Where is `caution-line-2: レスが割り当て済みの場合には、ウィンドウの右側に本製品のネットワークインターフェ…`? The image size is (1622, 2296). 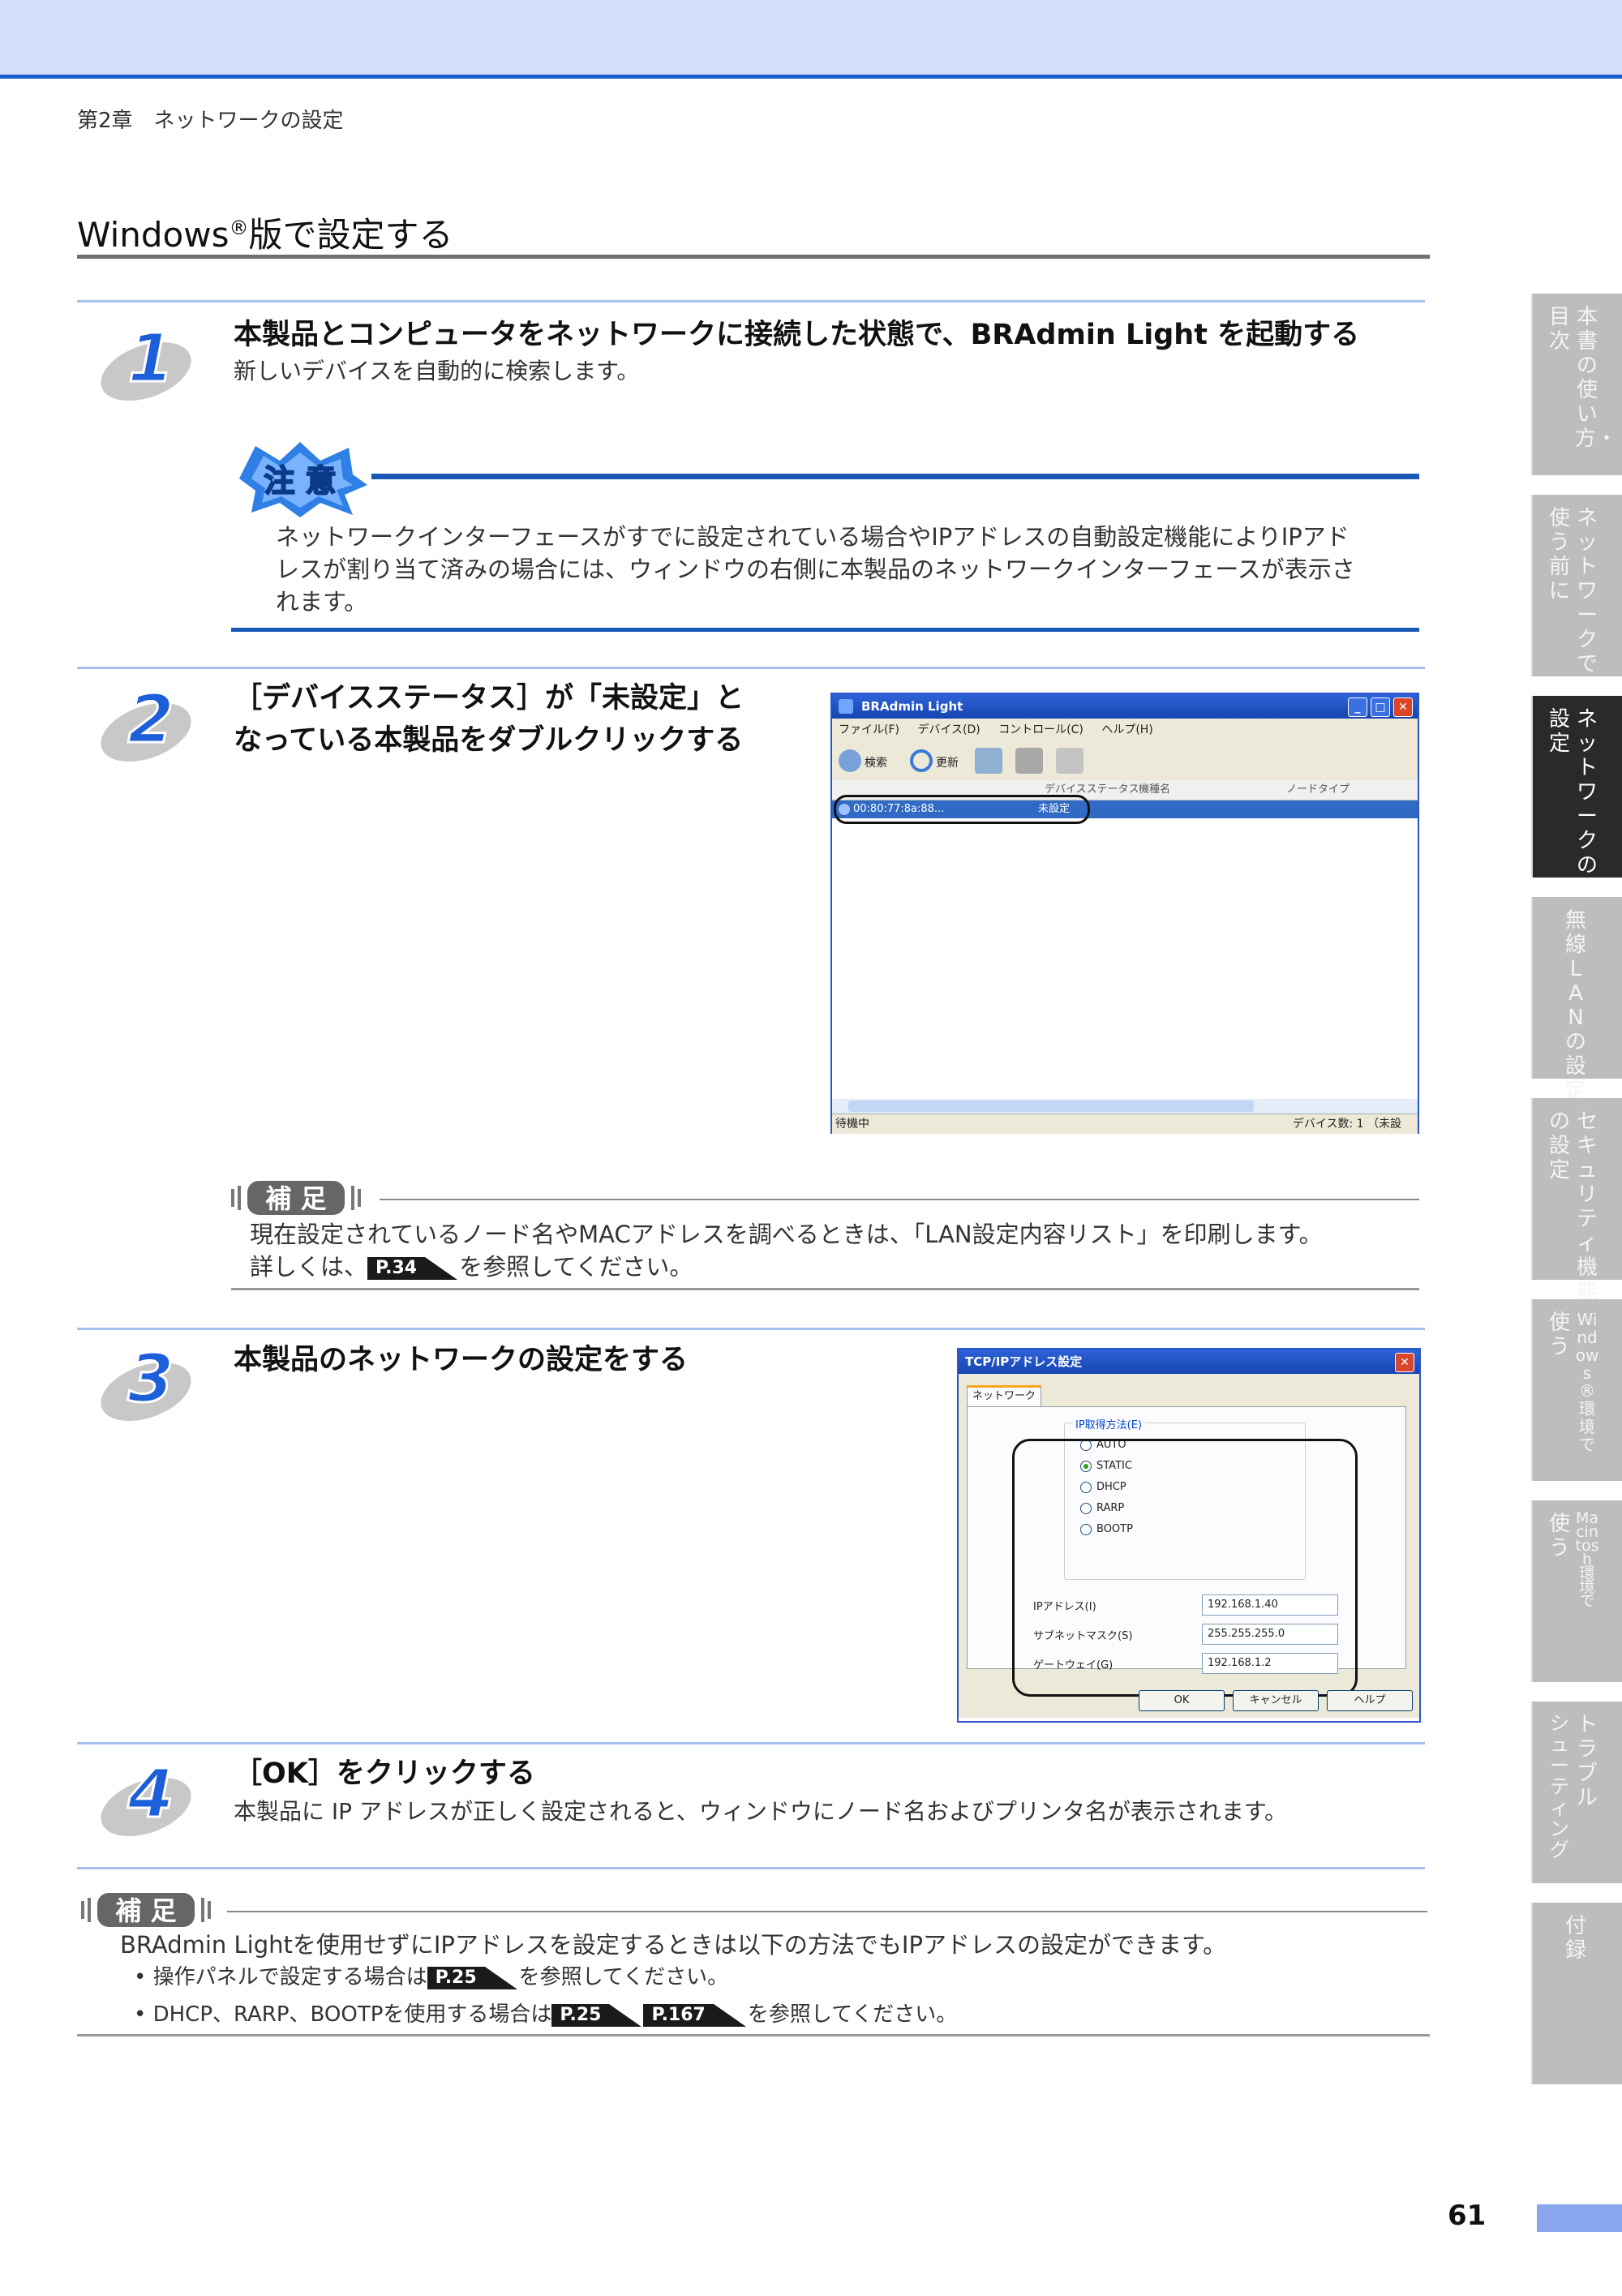 caution-line-2: レスが割り当て済みの場合には、ウィンドウの右側に本製品のネットワークインターフェ… is located at coordinates (816, 569).